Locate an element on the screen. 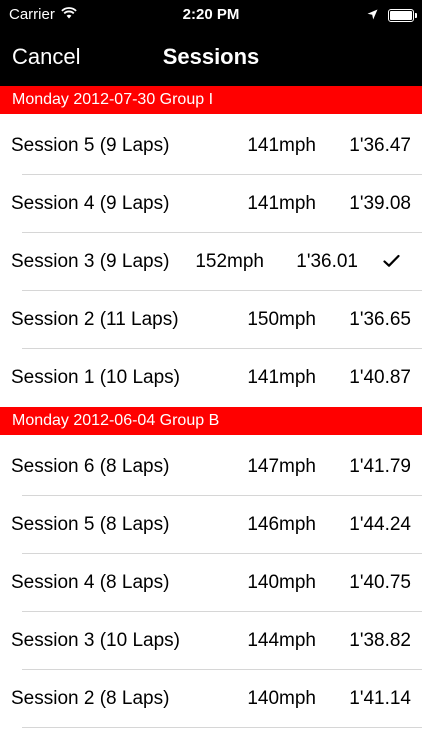  battery-icon is located at coordinates (402, 15).